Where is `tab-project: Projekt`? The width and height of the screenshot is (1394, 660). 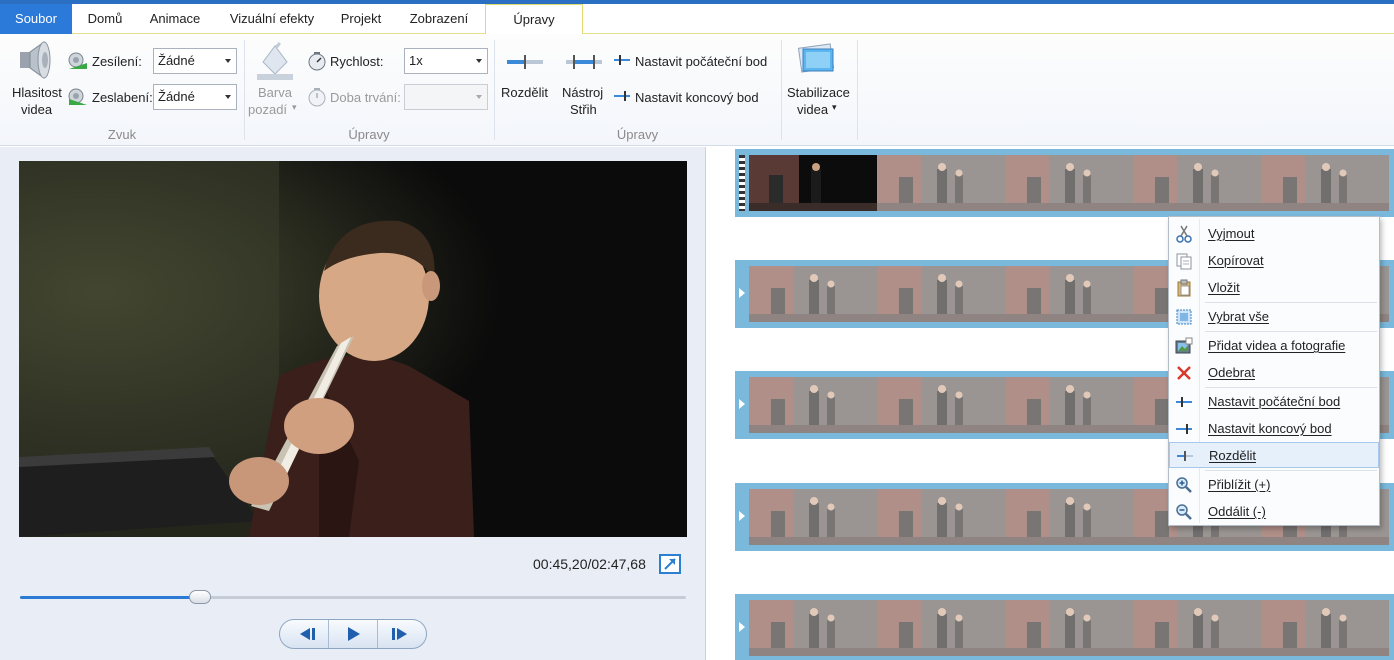
tab-project: Projekt is located at coordinates (361, 19).